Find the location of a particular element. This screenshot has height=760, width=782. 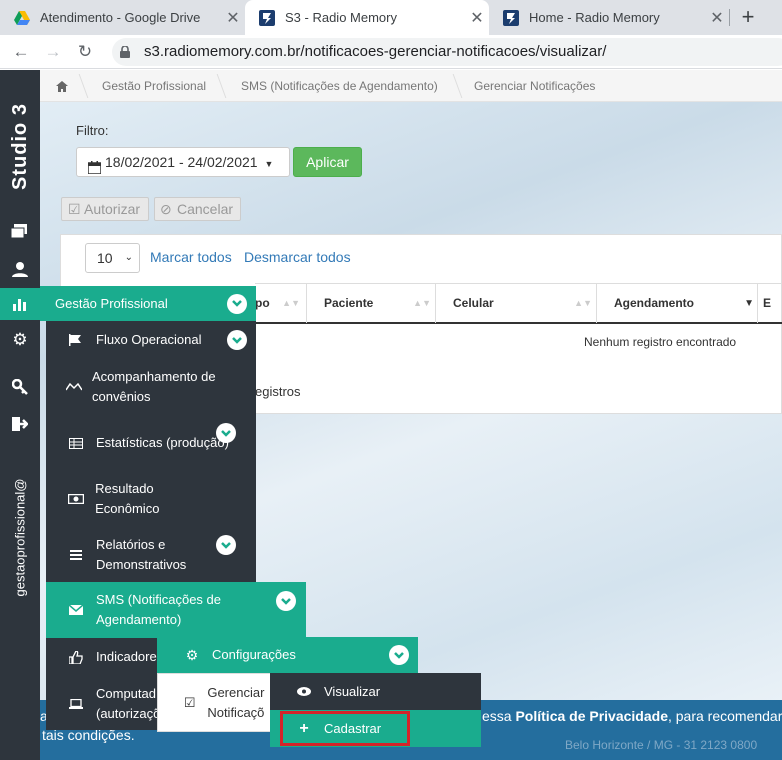

menu-item-label: Resultado Econômico is located at coordinates (127, 498).